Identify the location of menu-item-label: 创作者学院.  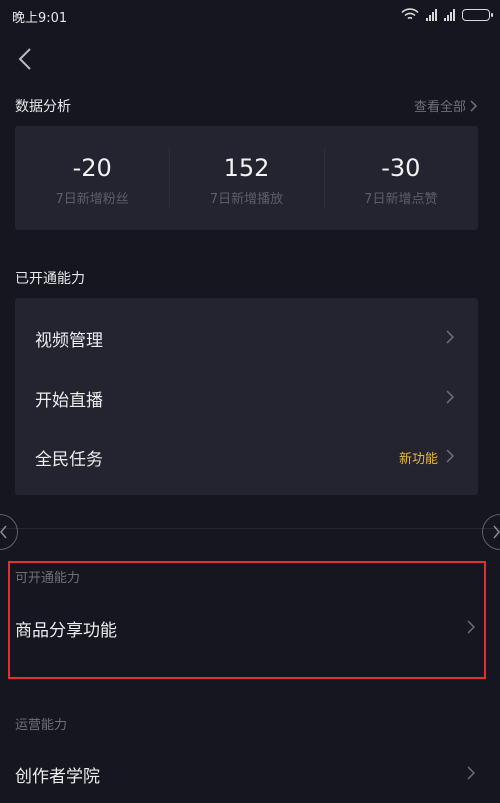
(57, 777).